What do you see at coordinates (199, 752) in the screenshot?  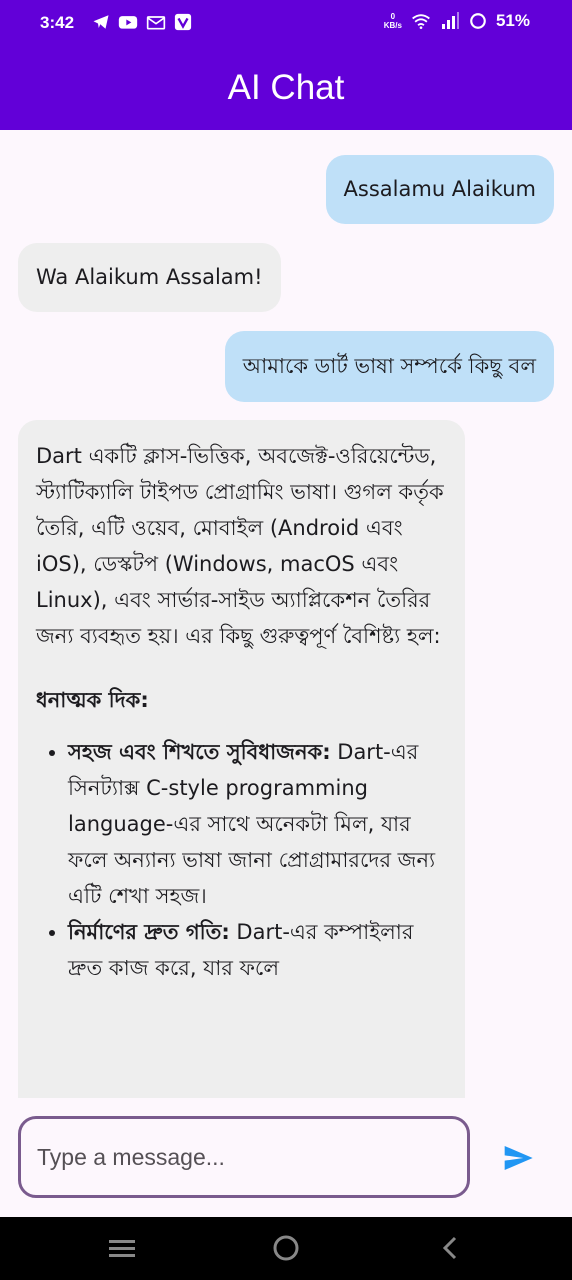 I see `point-title: সহজ এবং শিখতে সুবিধাজনক:` at bounding box center [199, 752].